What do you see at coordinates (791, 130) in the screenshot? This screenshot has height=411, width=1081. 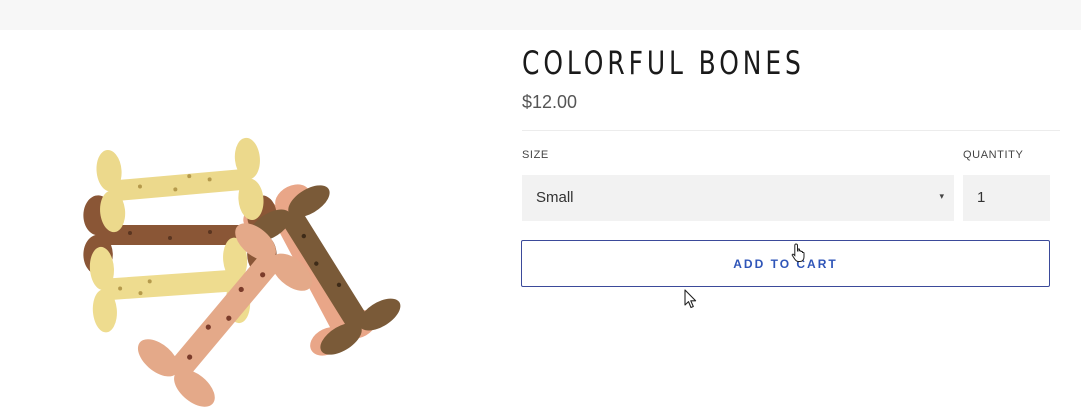 I see `divider` at bounding box center [791, 130].